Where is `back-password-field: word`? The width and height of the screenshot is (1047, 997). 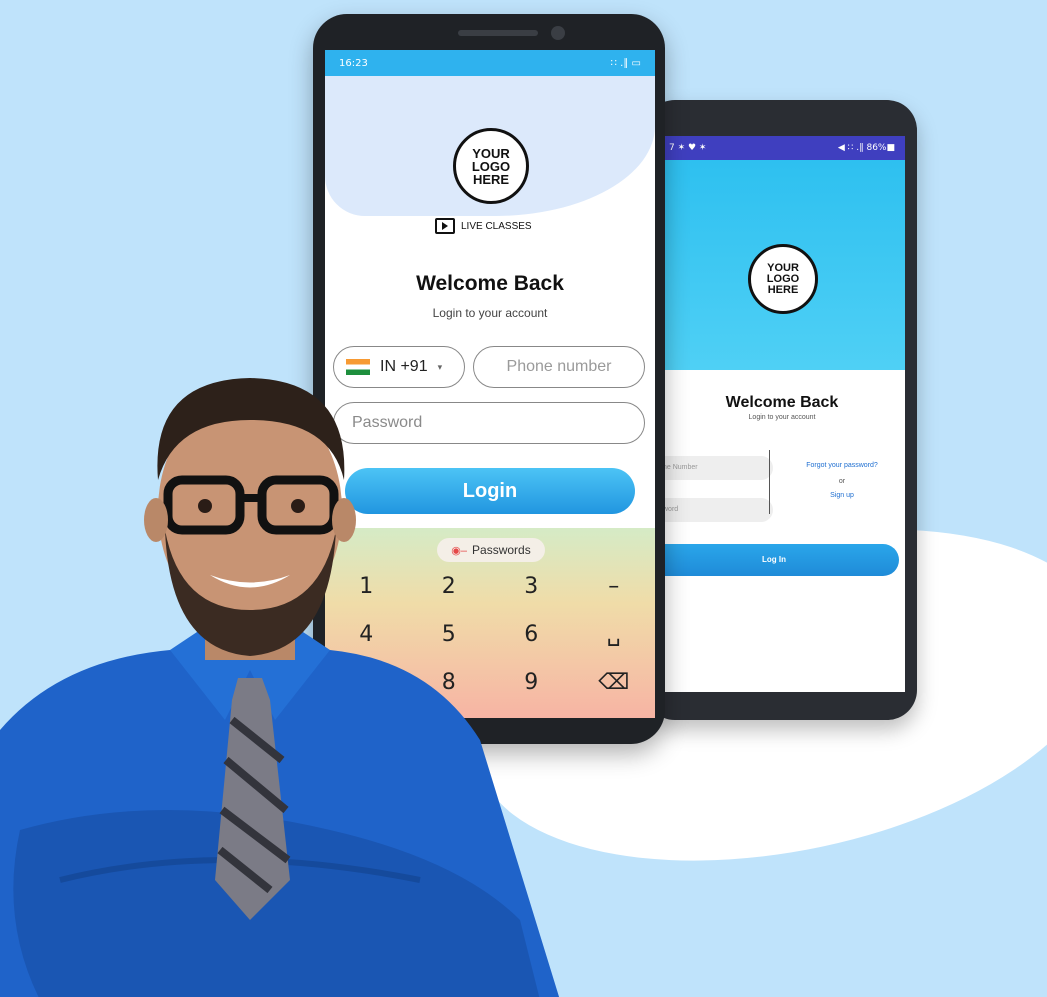 back-password-field: word is located at coordinates (716, 510).